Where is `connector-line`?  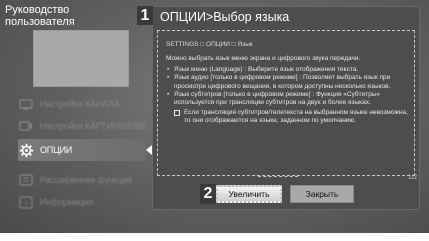 connector-line is located at coordinates (278, 176).